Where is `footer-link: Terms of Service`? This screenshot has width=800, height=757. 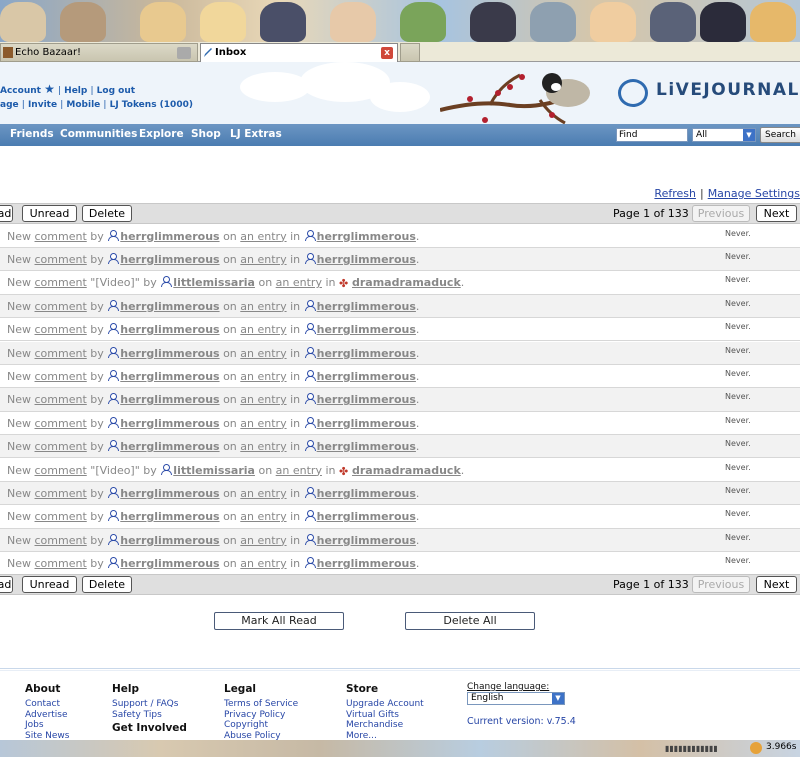 footer-link: Terms of Service is located at coordinates (261, 704).